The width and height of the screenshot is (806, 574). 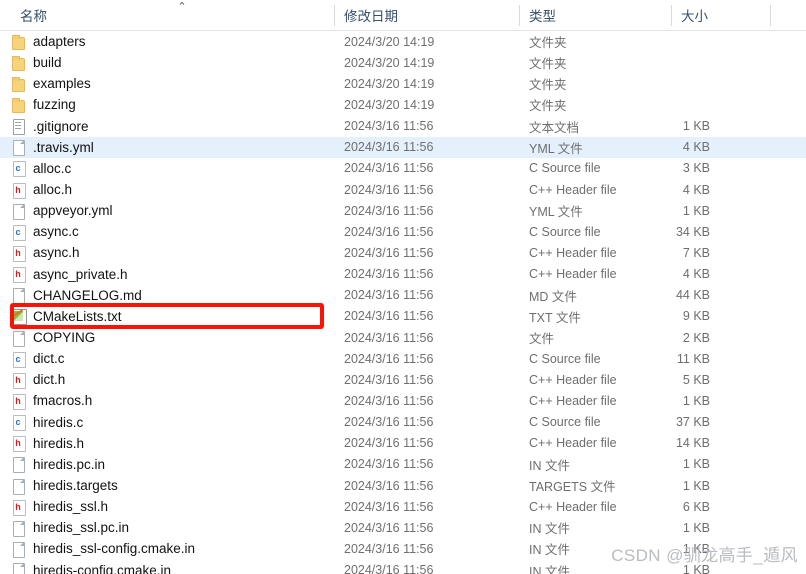 I want to click on table-row: .travis.yml 2024/3/16 11:56 YML 文件 4 KB, so click(x=403, y=147).